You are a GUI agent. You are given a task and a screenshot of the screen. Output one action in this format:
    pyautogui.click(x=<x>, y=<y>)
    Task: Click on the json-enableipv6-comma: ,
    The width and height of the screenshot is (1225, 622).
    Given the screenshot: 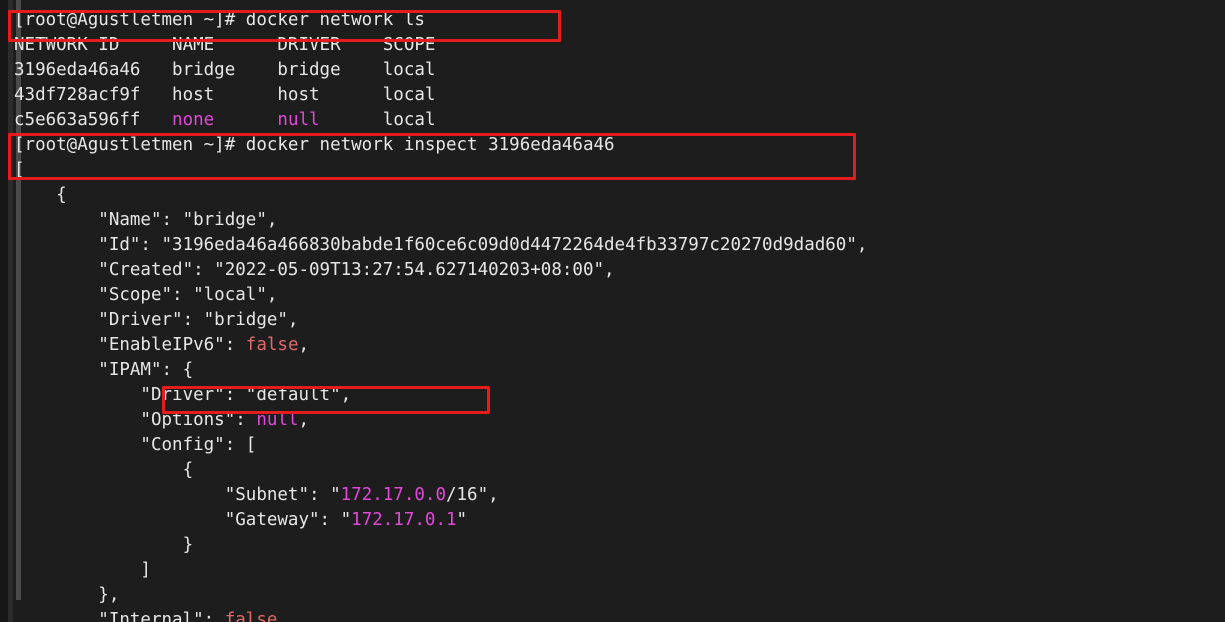 What is the action you would take?
    pyautogui.click(x=304, y=345)
    